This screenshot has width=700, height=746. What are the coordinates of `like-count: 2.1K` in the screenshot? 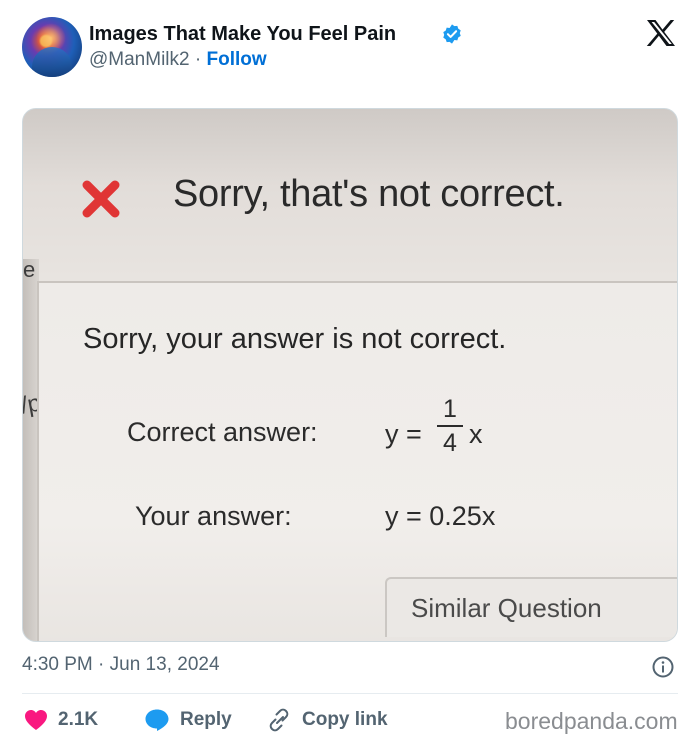 It's located at (78, 719).